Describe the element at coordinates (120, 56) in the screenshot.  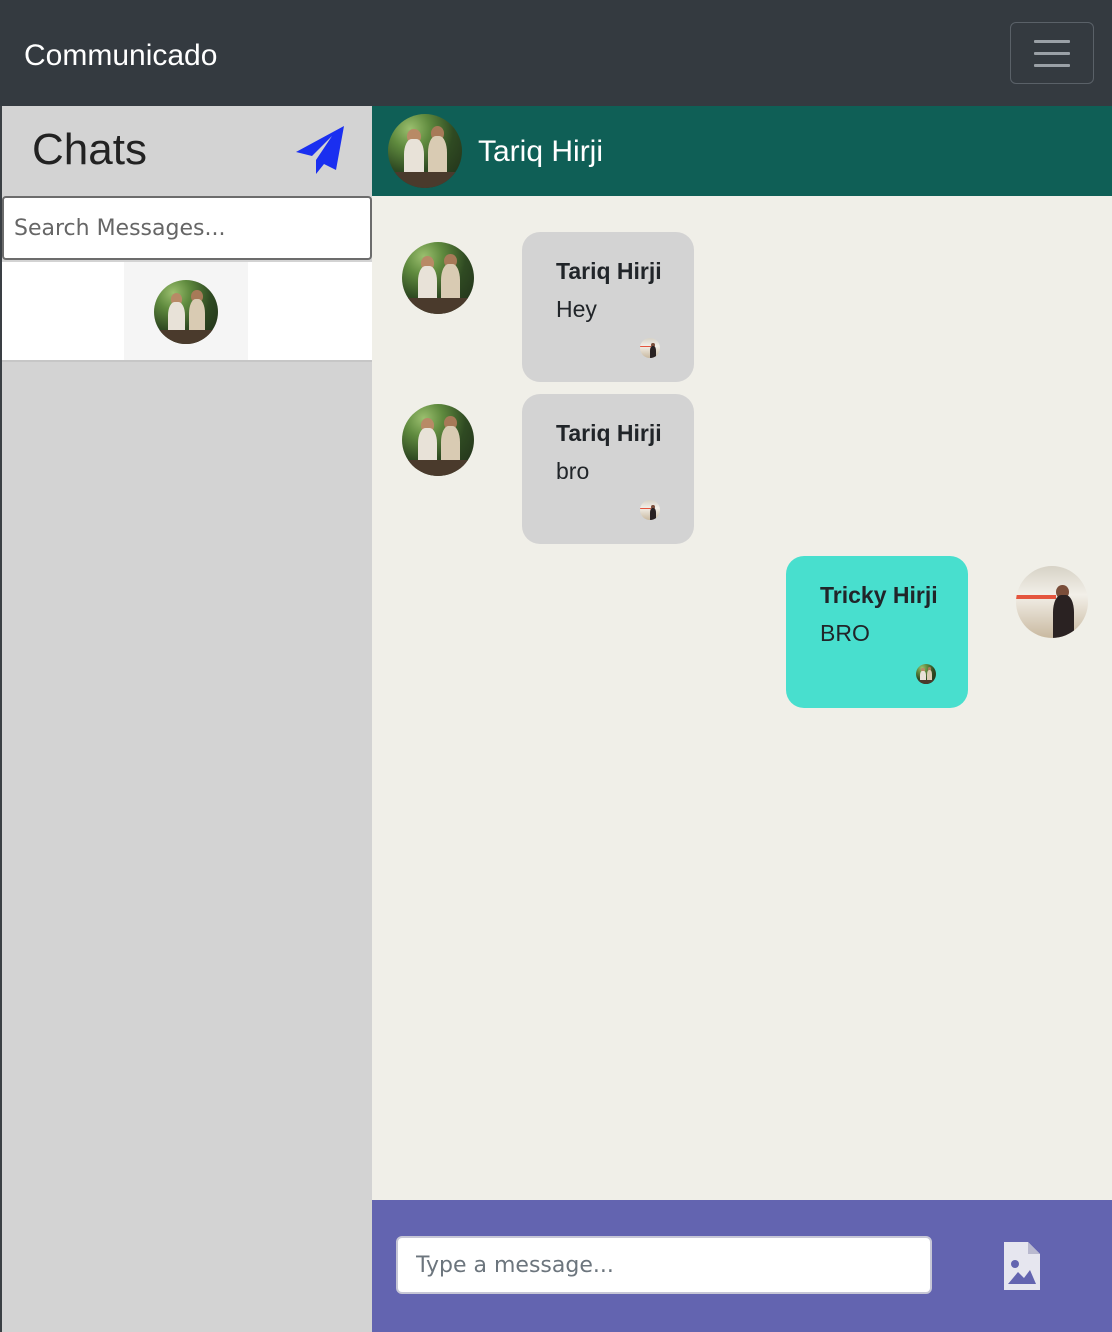
I see `app-brand: Communicado` at that location.